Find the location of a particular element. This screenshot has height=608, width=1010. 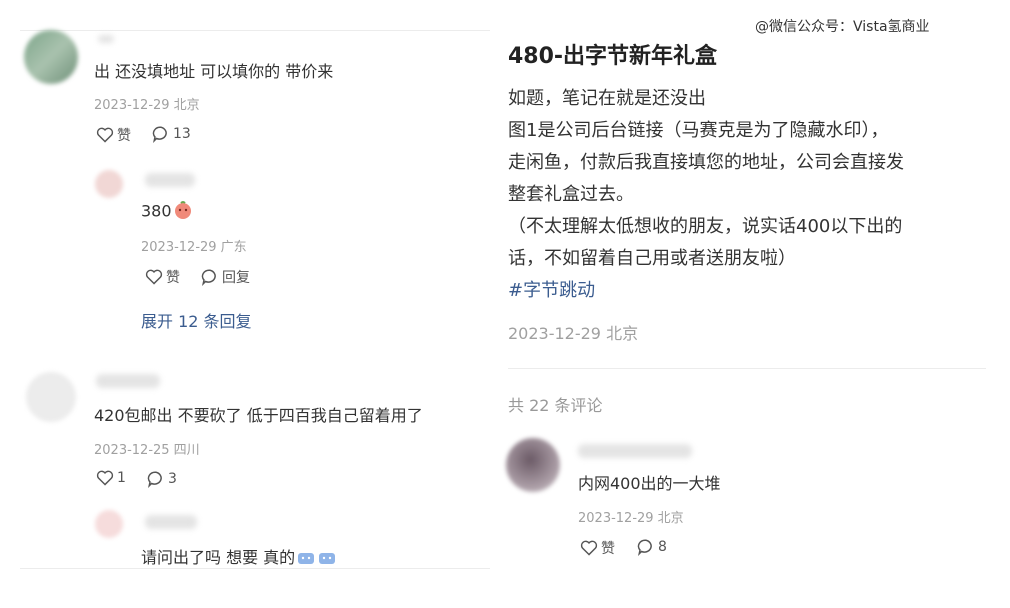

reply-button: 3 is located at coordinates (162, 479).